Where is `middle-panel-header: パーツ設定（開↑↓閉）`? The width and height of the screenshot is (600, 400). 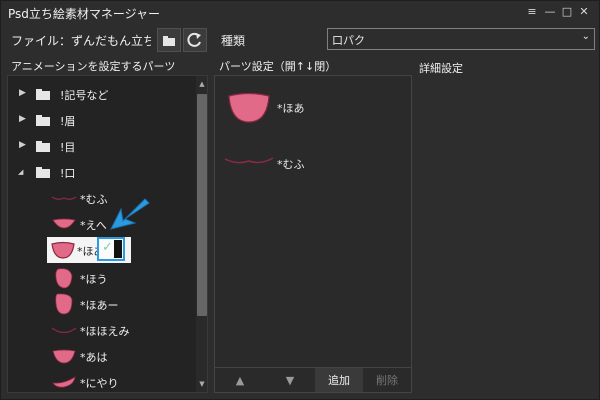 middle-panel-header: パーツ設定（開↑↓閉） is located at coordinates (278, 66).